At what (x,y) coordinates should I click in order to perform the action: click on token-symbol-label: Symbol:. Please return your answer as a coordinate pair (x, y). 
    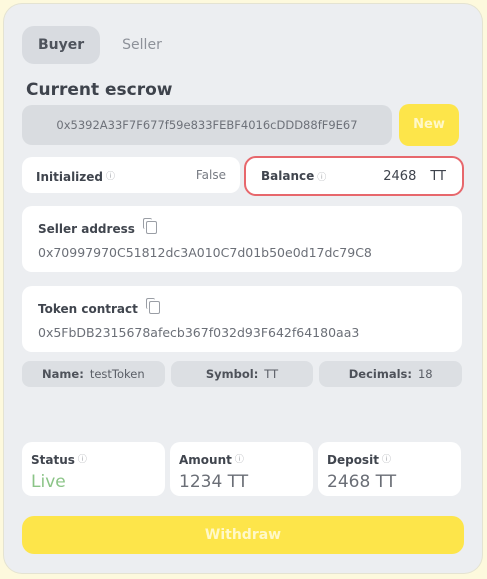
    Looking at the image, I should click on (232, 374).